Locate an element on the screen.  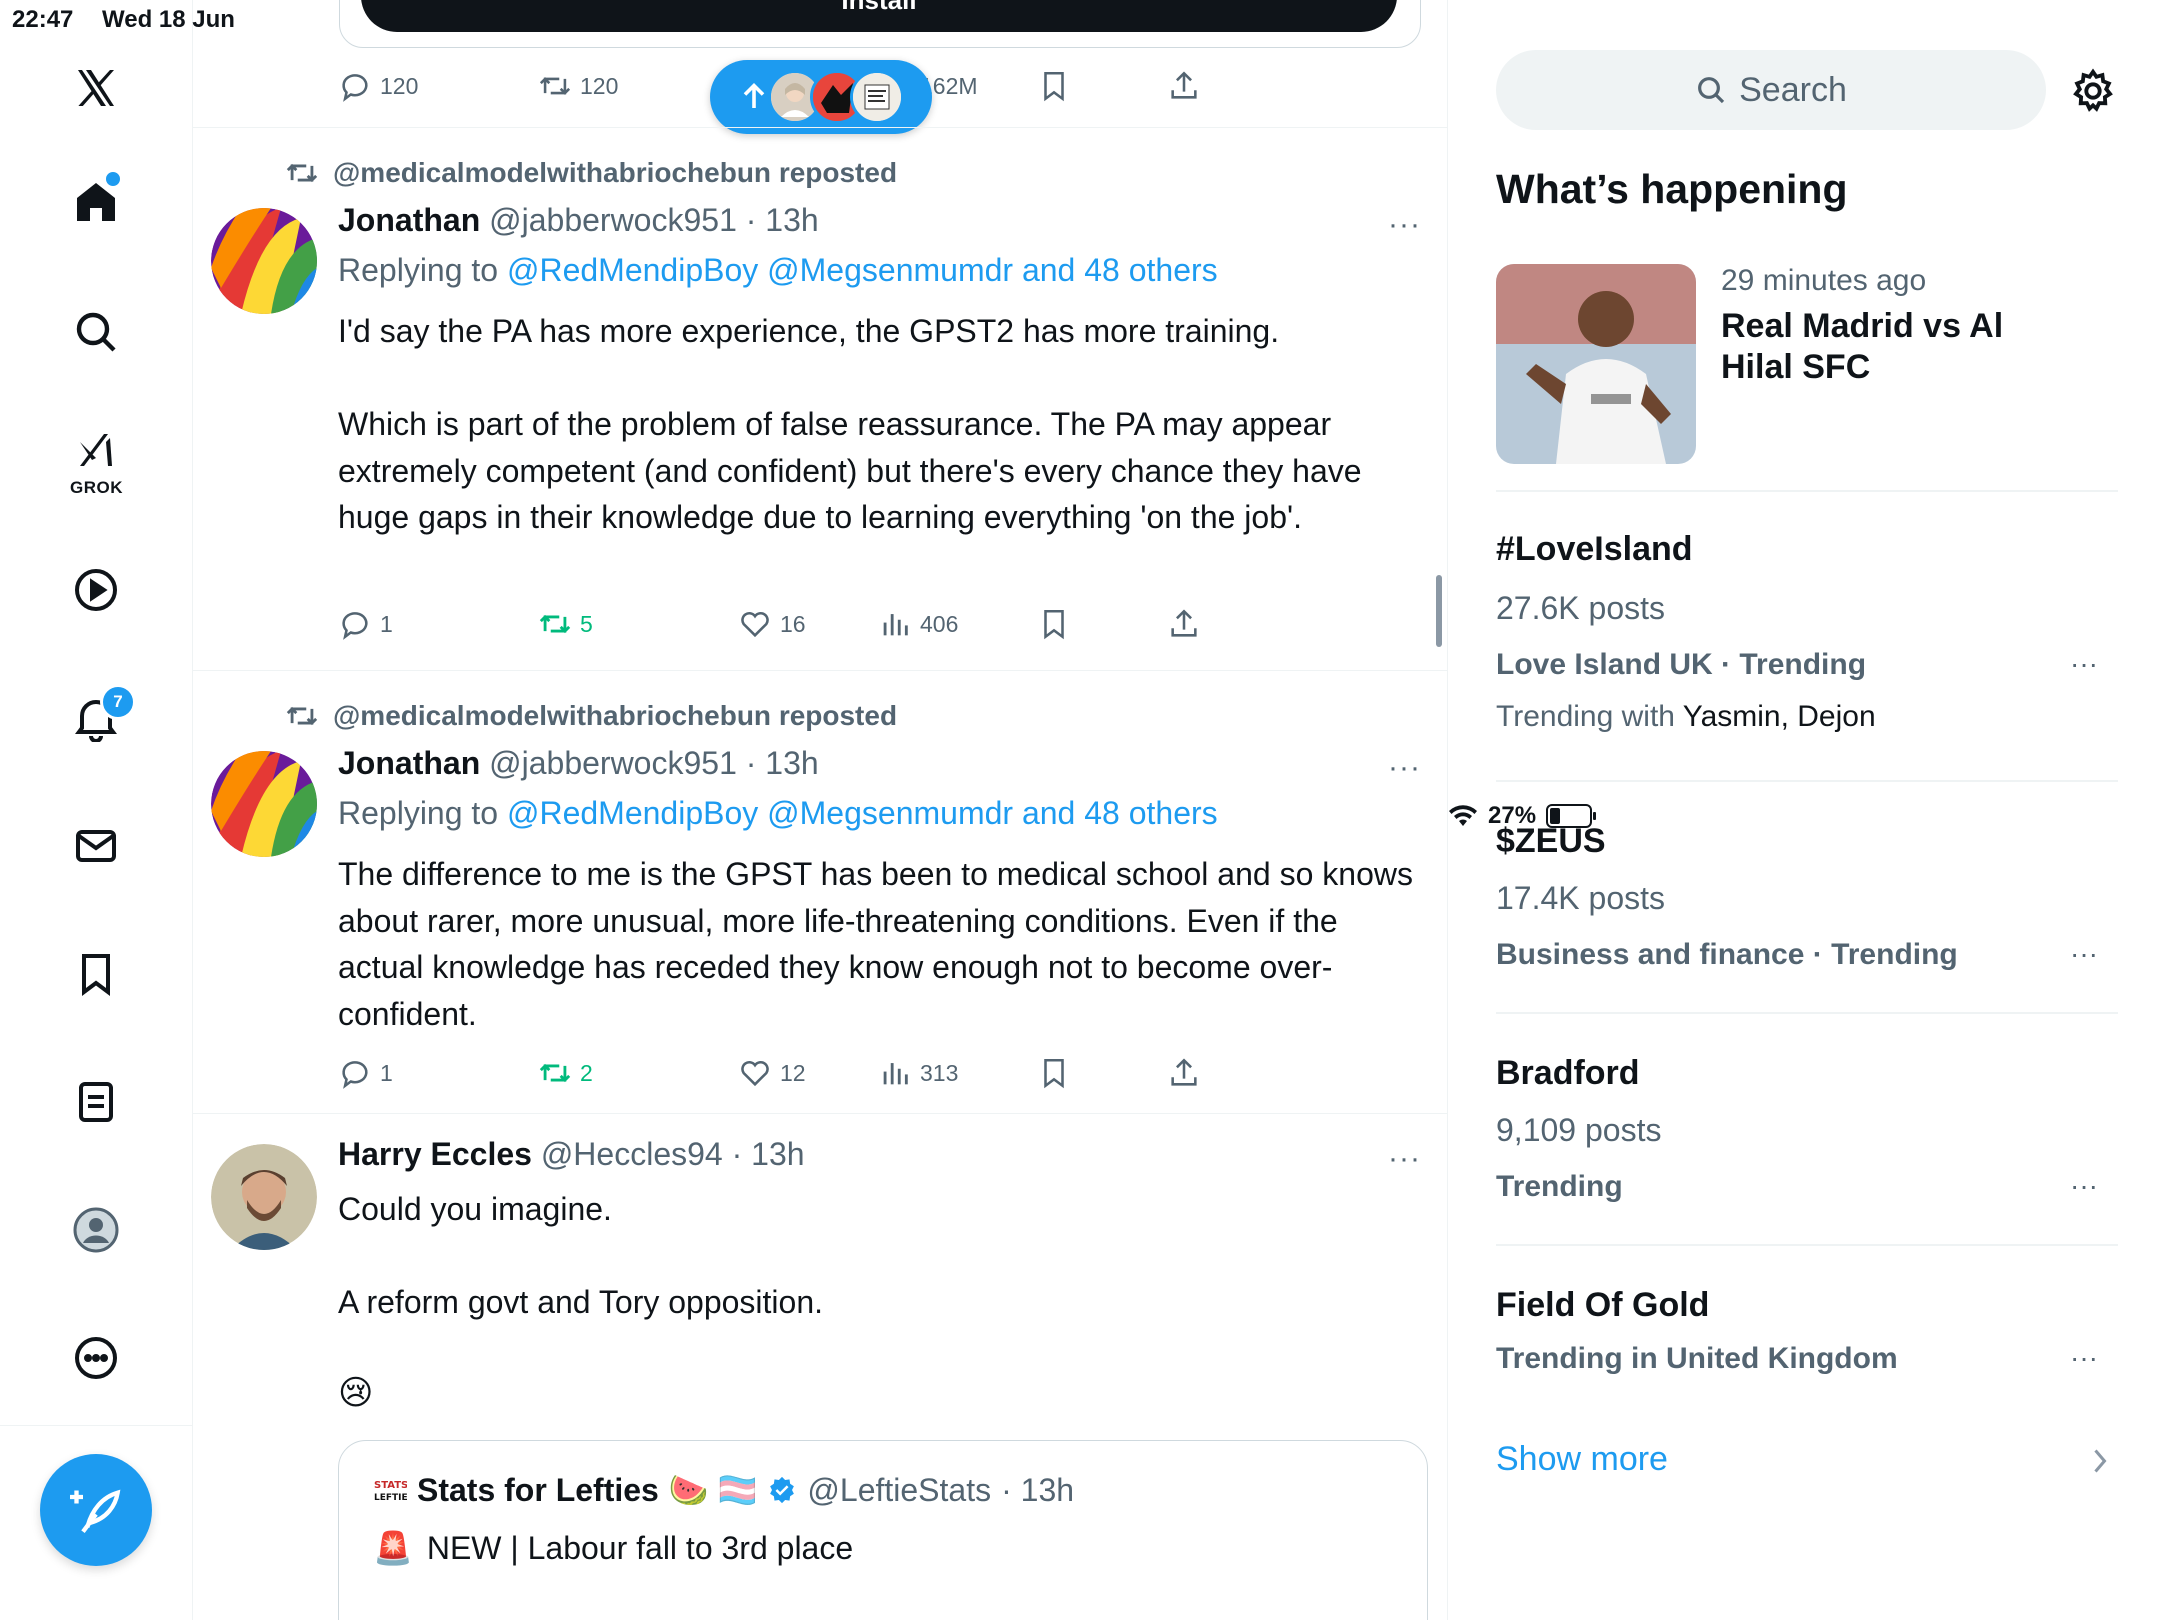
like-button: 12 is located at coordinates (772, 1073).